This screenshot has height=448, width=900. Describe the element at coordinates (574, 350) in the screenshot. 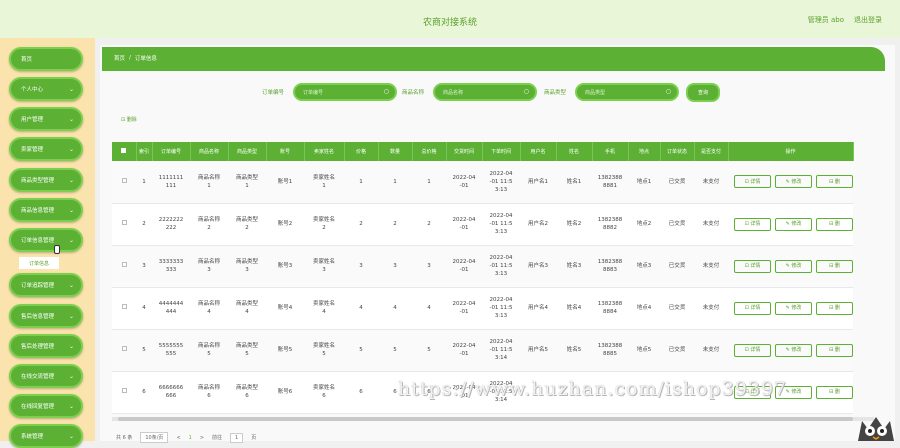

I see `cell-real: 姓名5` at that location.